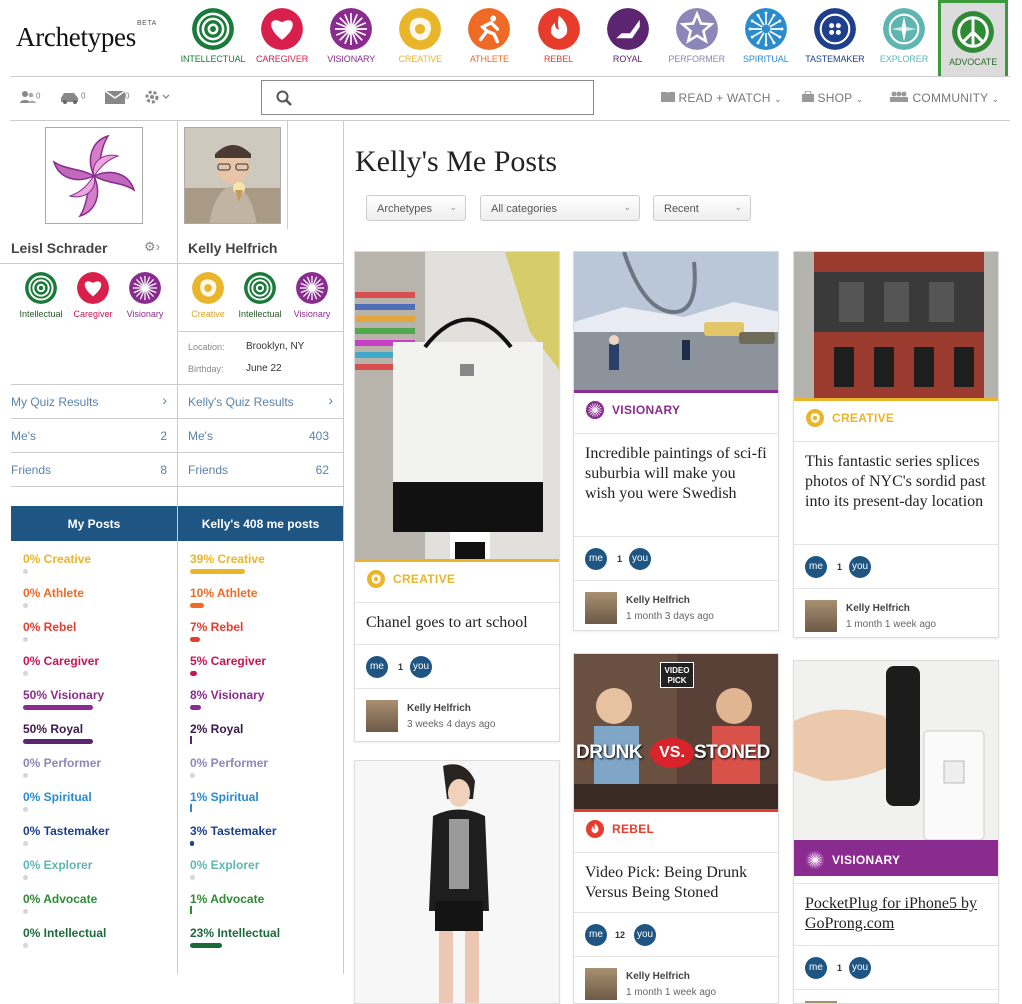 This screenshot has height=1004, width=1022. What do you see at coordinates (94, 435) in the screenshot?
I see `my-mes-row: Me's 2` at bounding box center [94, 435].